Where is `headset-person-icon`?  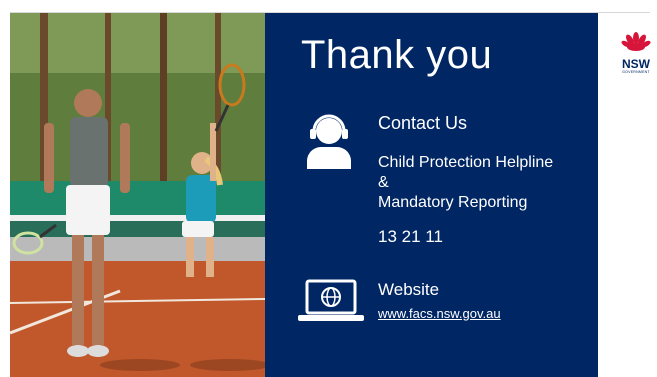 headset-person-icon is located at coordinates (329, 143).